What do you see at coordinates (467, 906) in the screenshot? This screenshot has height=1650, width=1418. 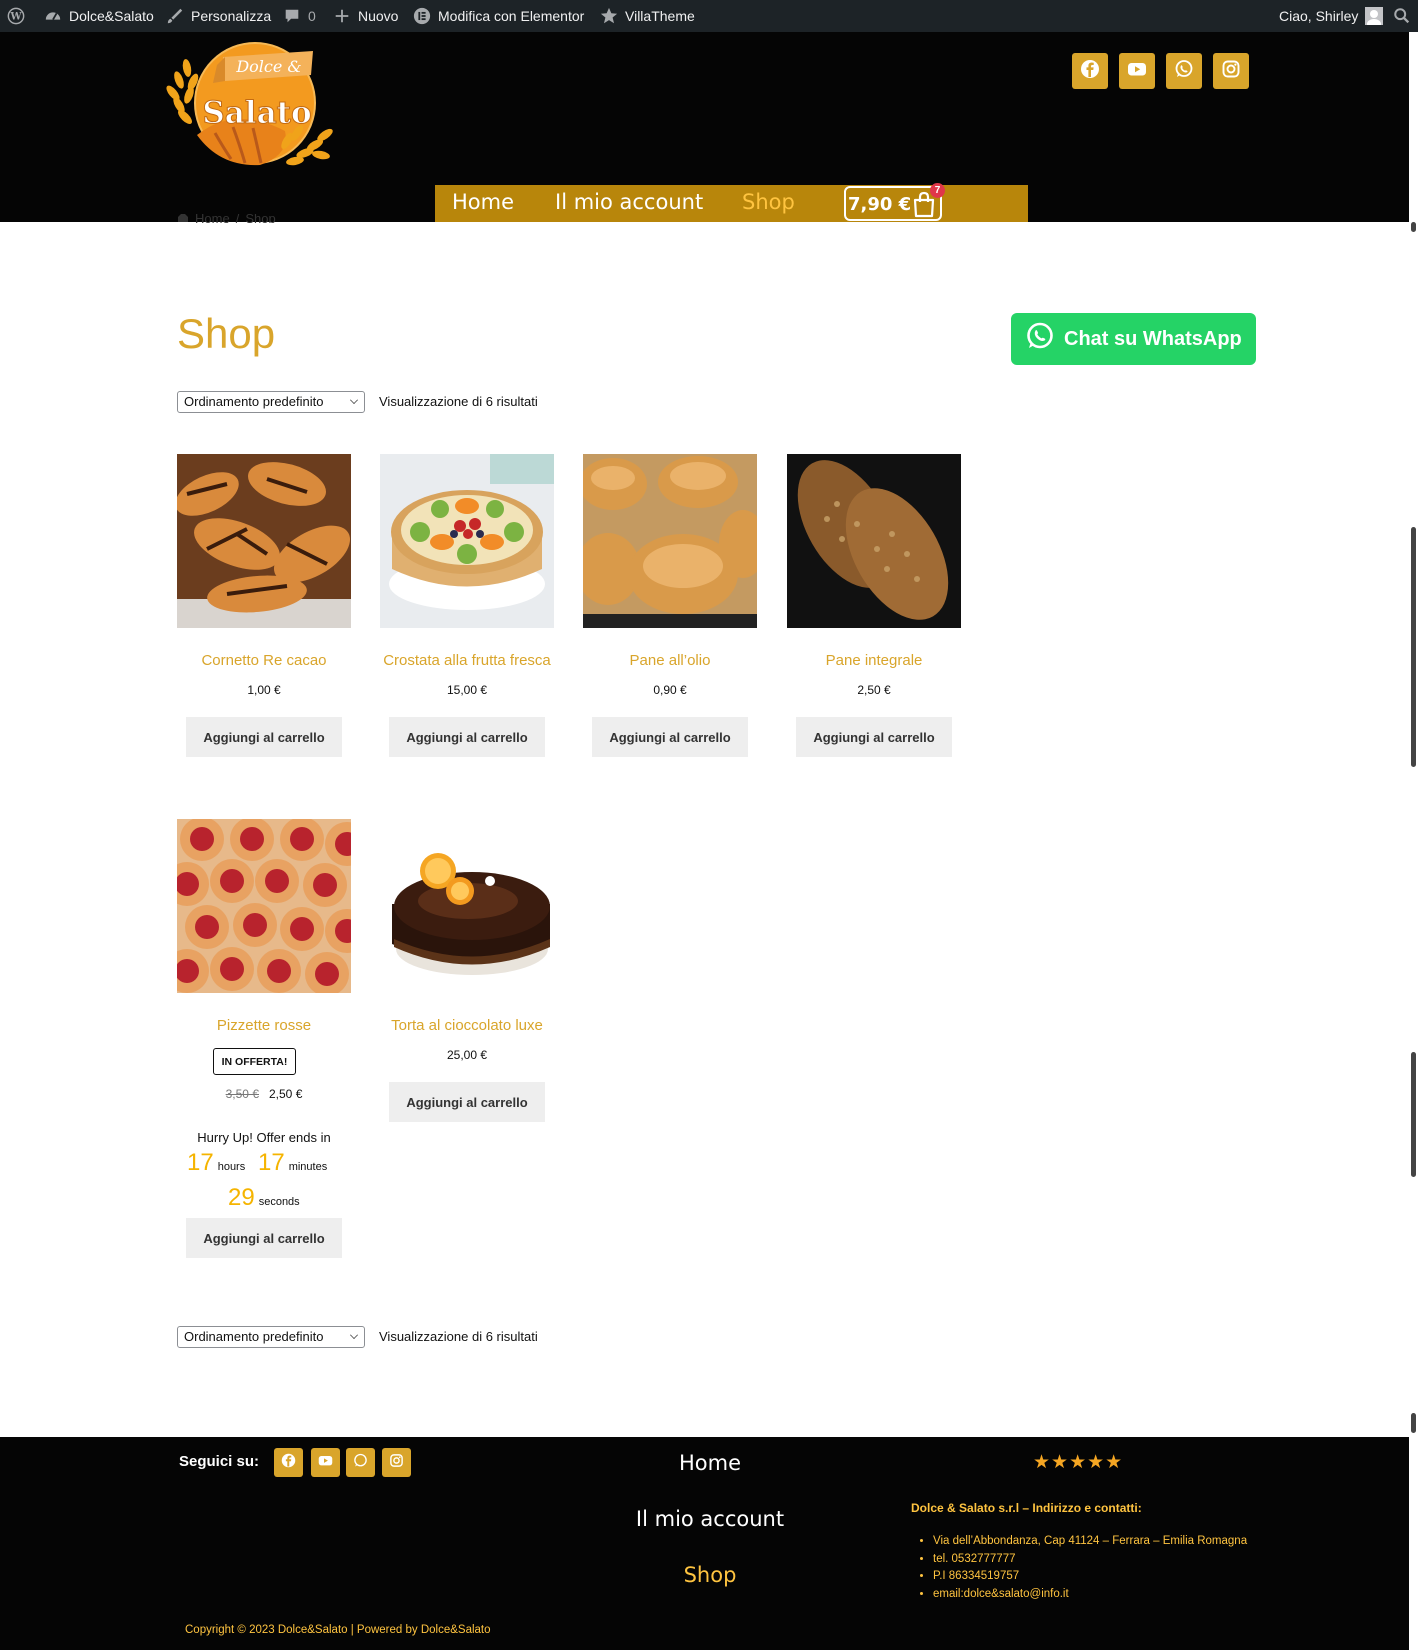 I see `product-image-torta-cioccolato` at bounding box center [467, 906].